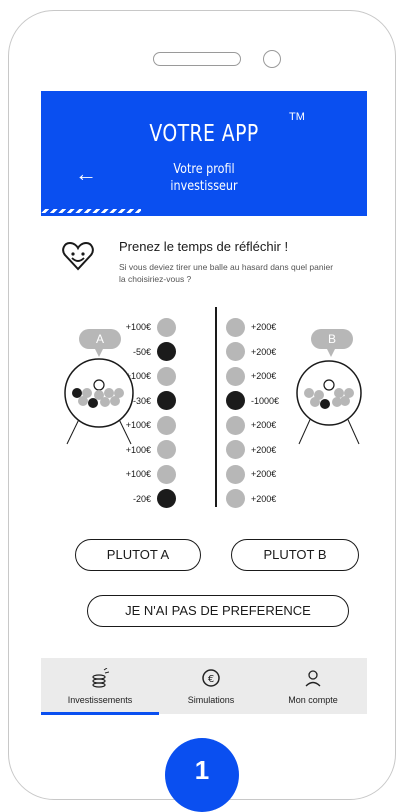 This screenshot has height=812, width=404. What do you see at coordinates (204, 153) in the screenshot?
I see `app-header: VOTRE APP TM ← Votre profil investisseur` at bounding box center [204, 153].